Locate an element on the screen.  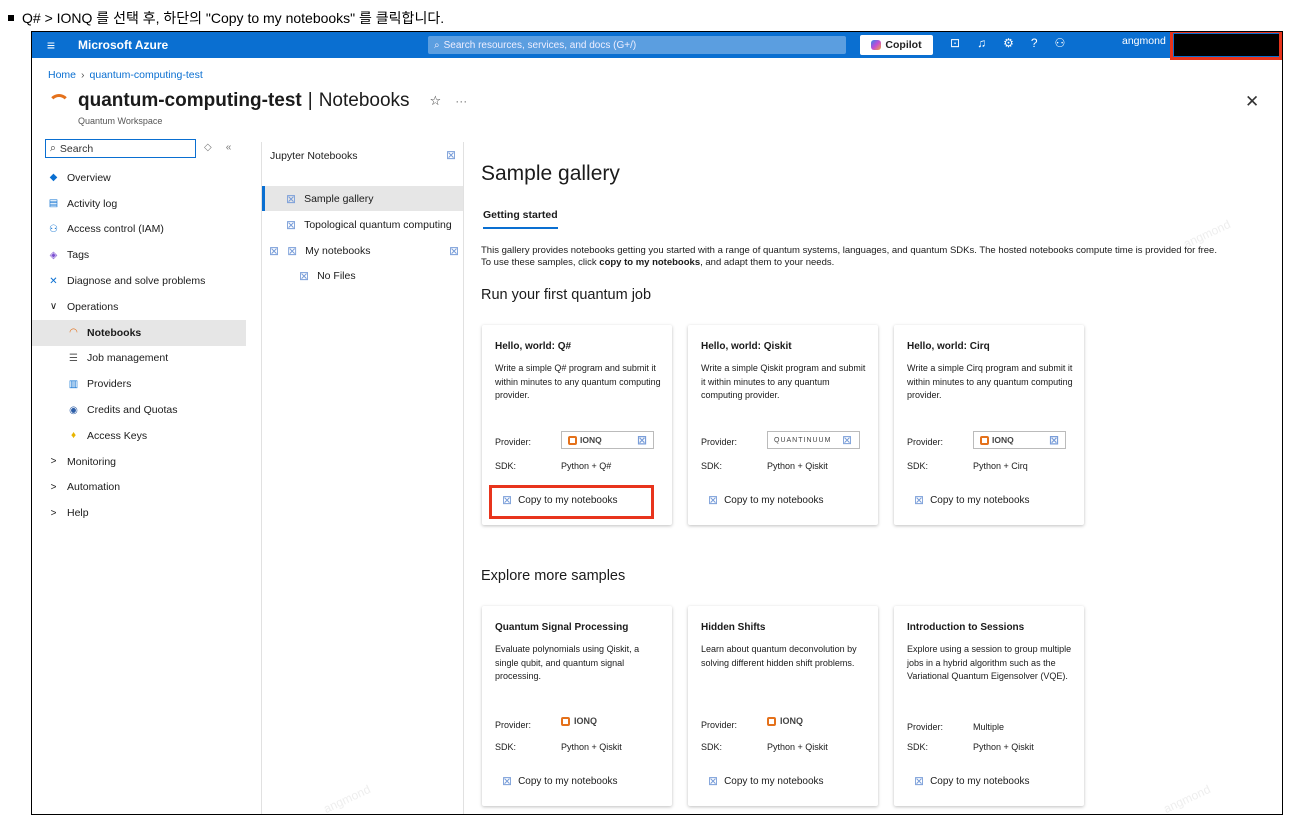
breadcrumb-resource: quantum-computing-test is located at coordinates (146, 75).